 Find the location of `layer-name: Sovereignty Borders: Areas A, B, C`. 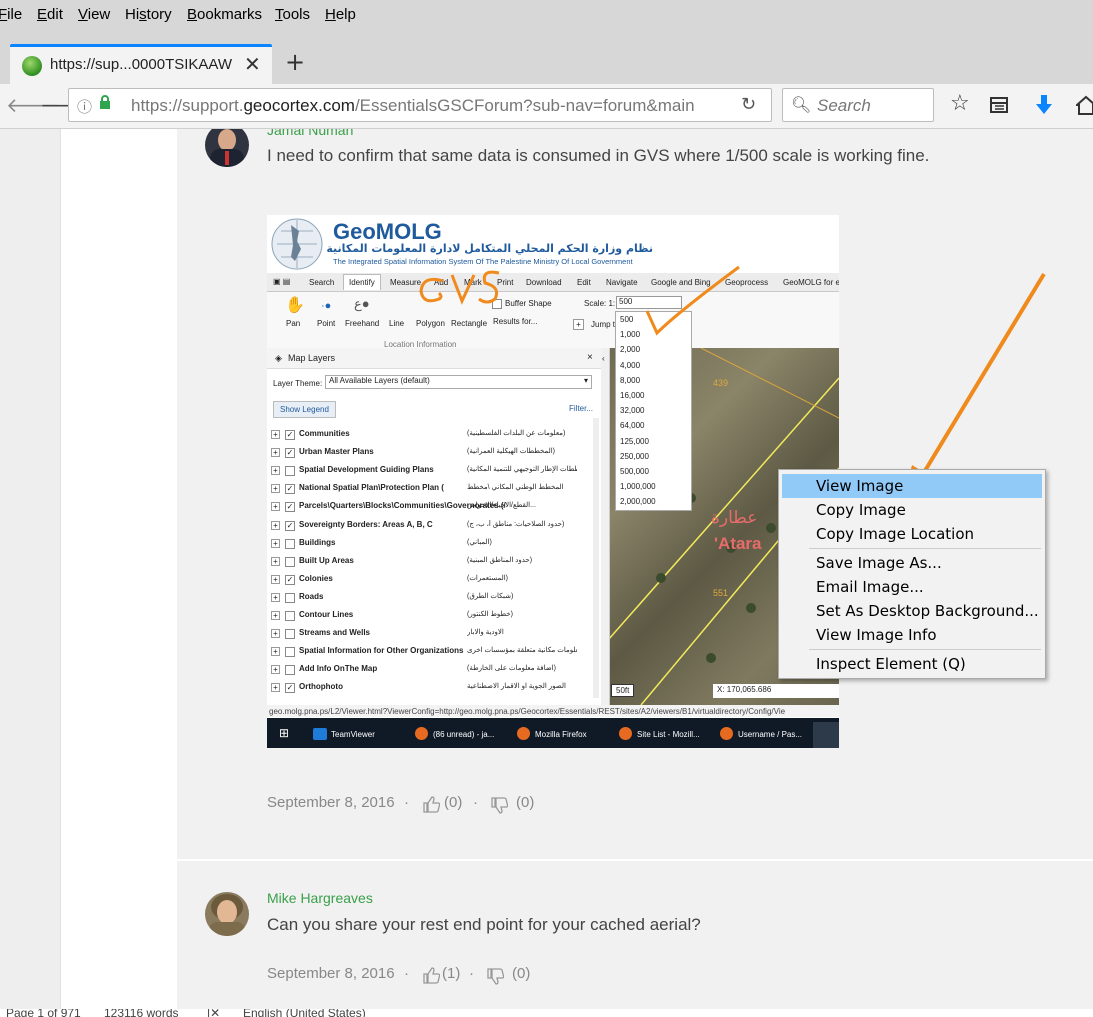

layer-name: Sovereignty Borders: Areas A, B, C is located at coordinates (366, 524).